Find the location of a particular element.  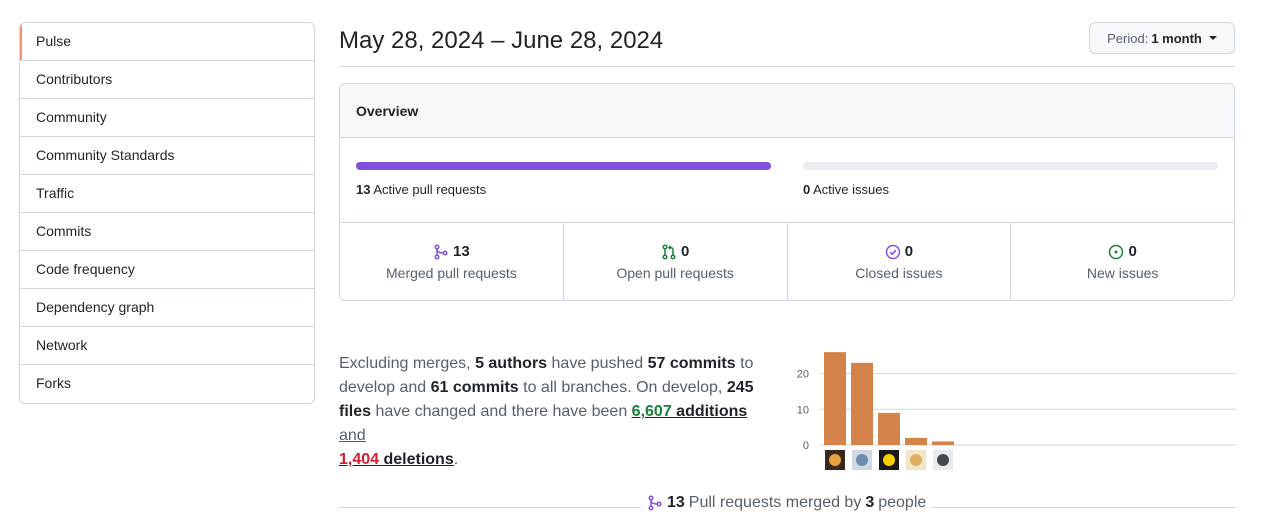

people-count: 3 is located at coordinates (870, 502).